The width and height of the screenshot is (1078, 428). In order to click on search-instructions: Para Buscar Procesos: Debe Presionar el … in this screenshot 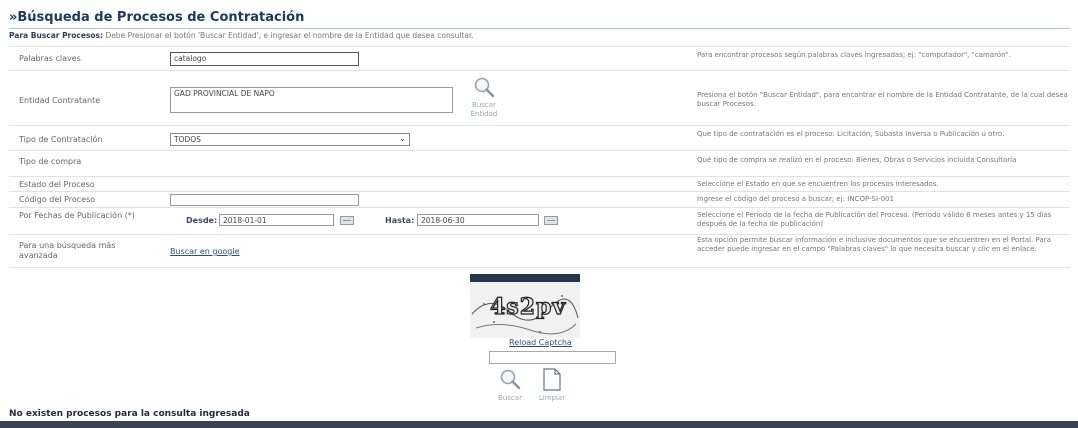, I will do `click(241, 35)`.